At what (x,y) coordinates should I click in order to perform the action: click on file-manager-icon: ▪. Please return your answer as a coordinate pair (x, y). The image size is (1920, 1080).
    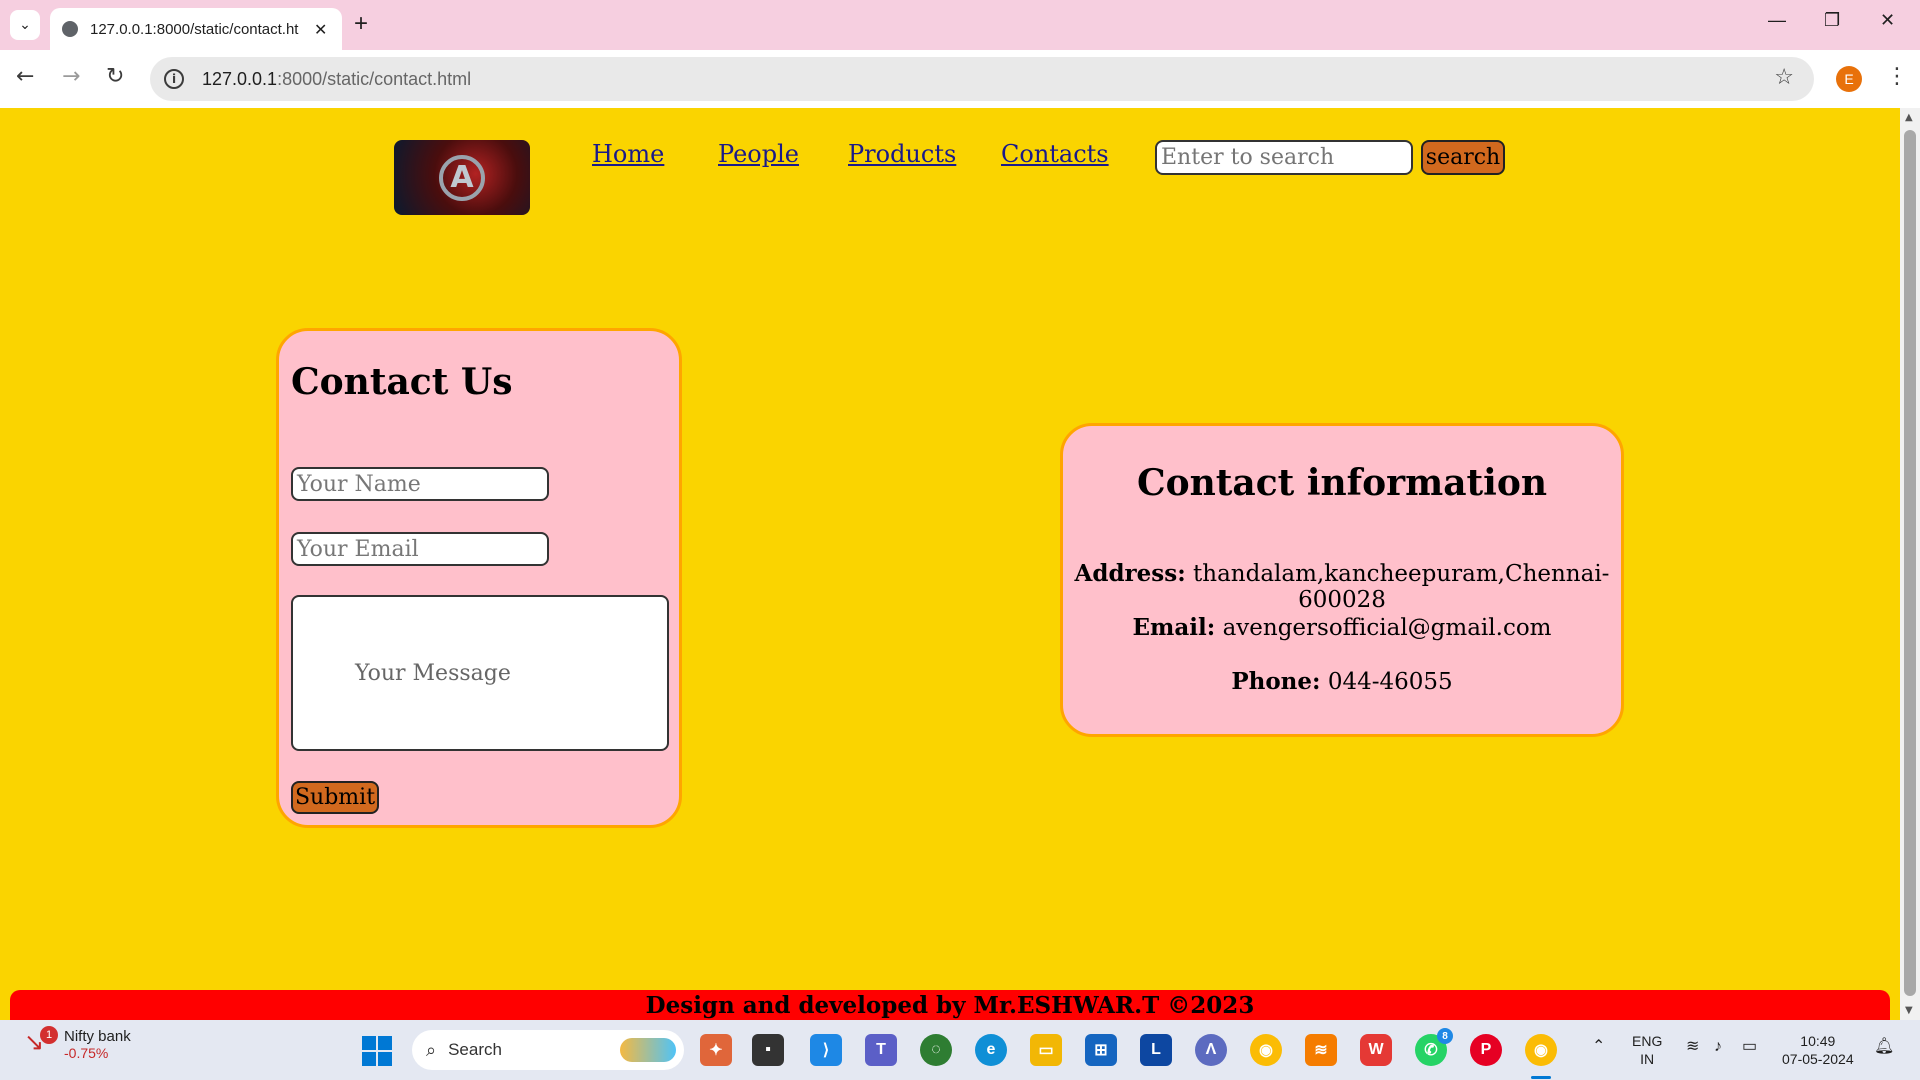
    Looking at the image, I should click on (768, 1050).